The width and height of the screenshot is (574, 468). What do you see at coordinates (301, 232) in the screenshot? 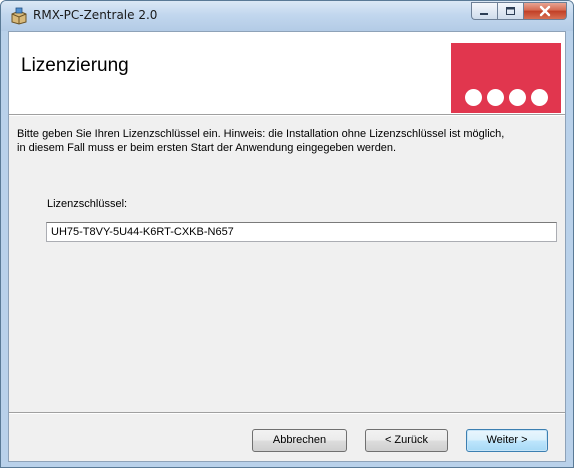
I see `license-key-input` at bounding box center [301, 232].